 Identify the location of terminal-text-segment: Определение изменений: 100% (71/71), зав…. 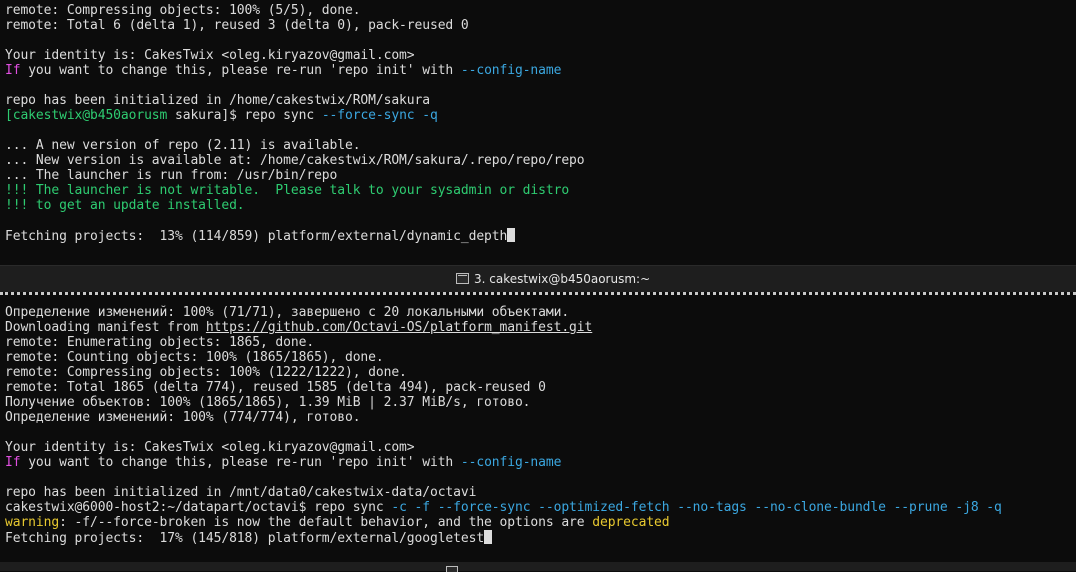
(287, 312).